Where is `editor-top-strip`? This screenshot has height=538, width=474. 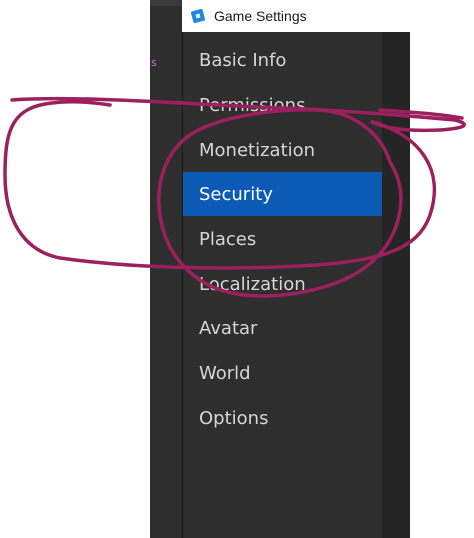
editor-top-strip is located at coordinates (167, 3).